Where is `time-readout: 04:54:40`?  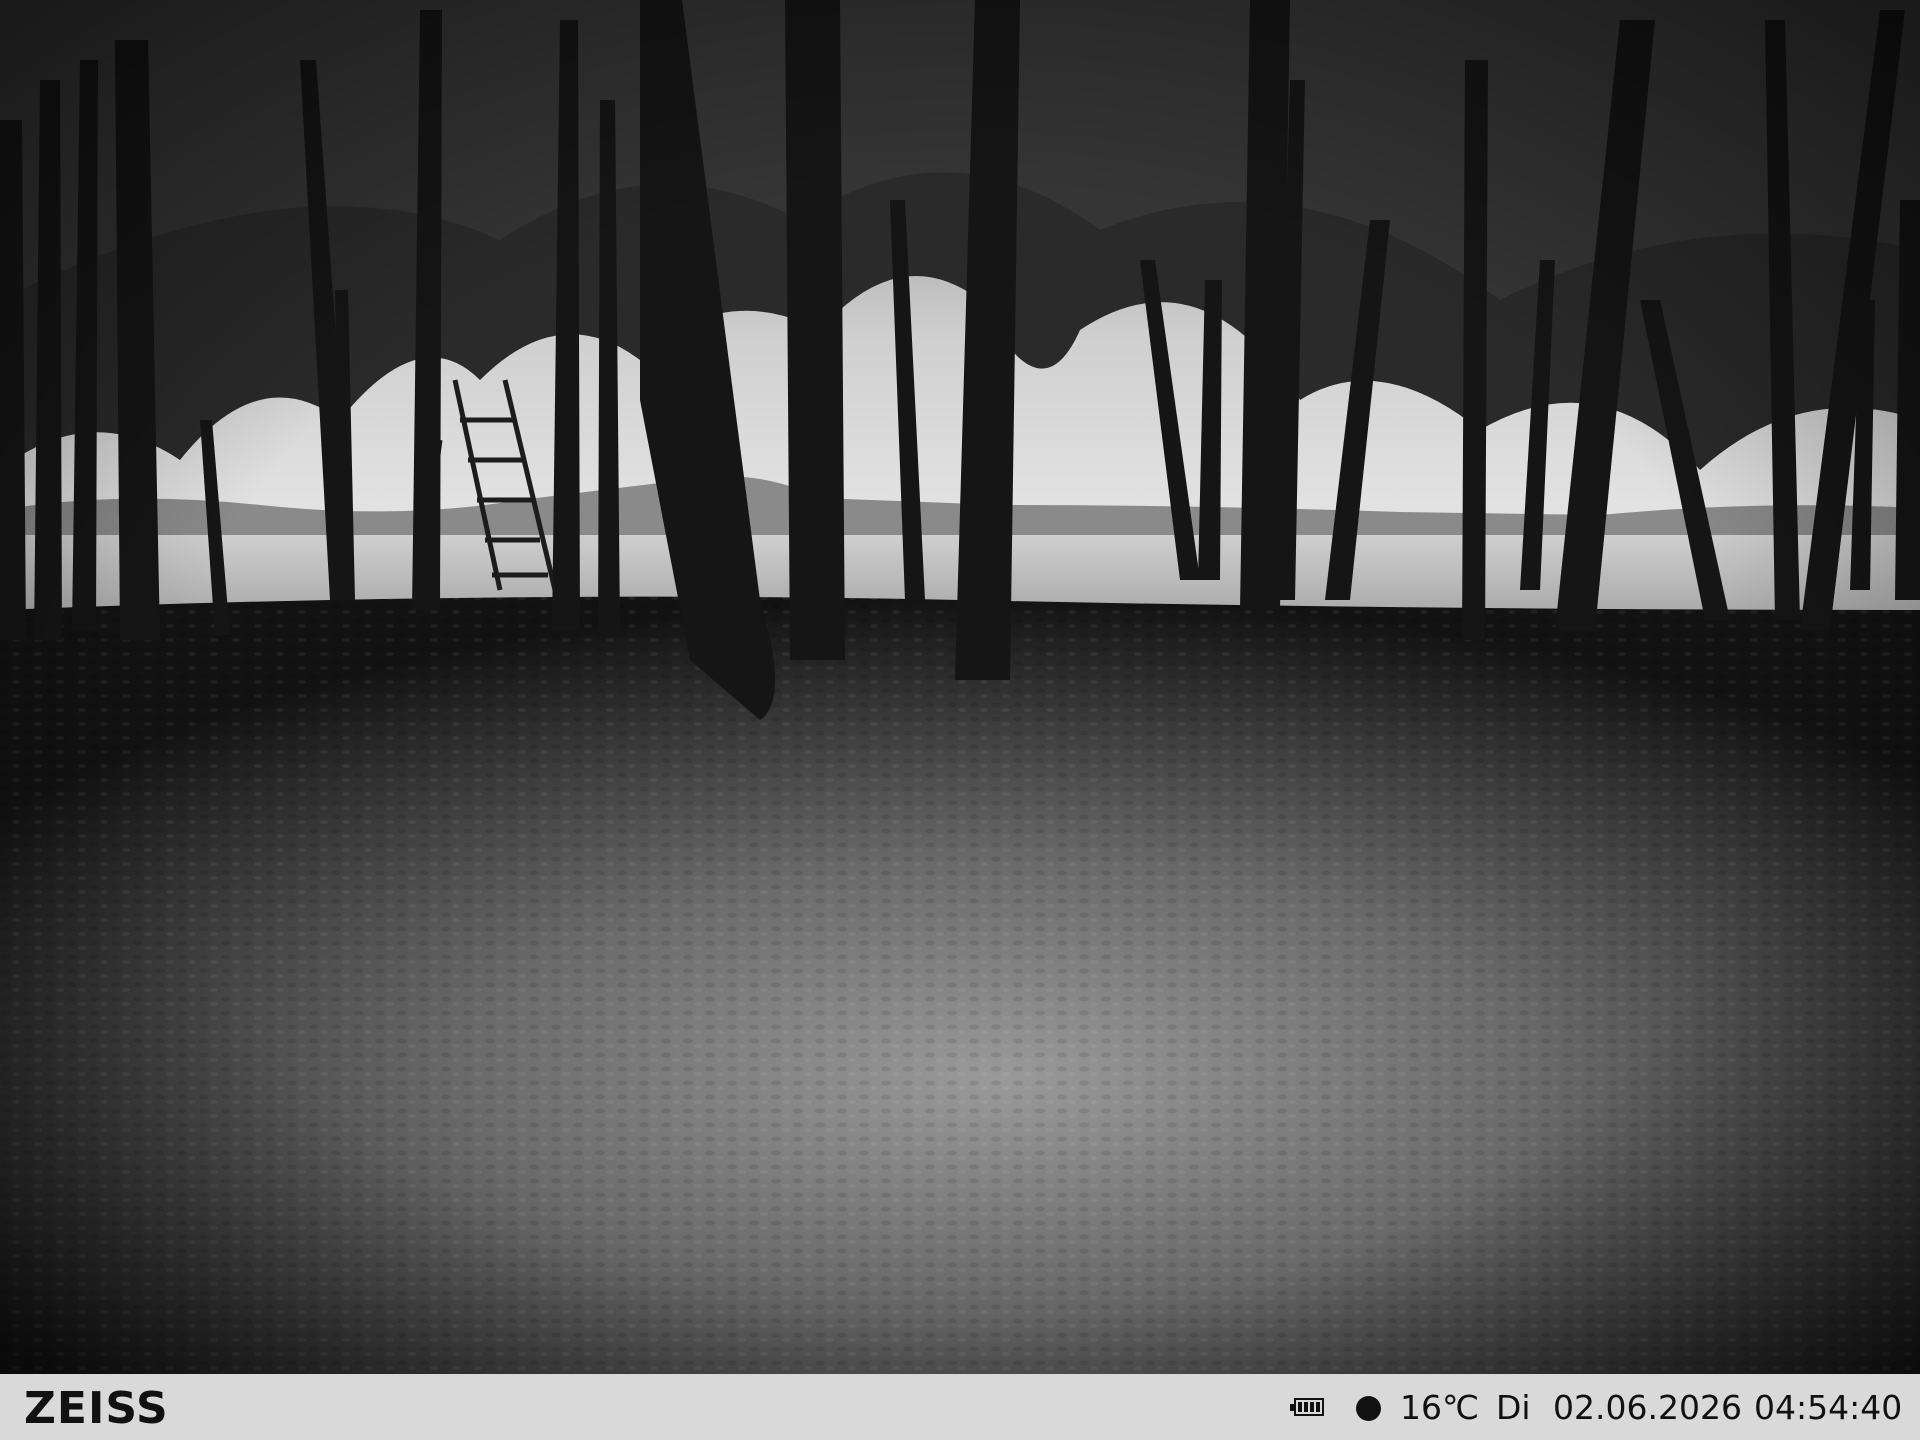 time-readout: 04:54:40 is located at coordinates (1828, 1407).